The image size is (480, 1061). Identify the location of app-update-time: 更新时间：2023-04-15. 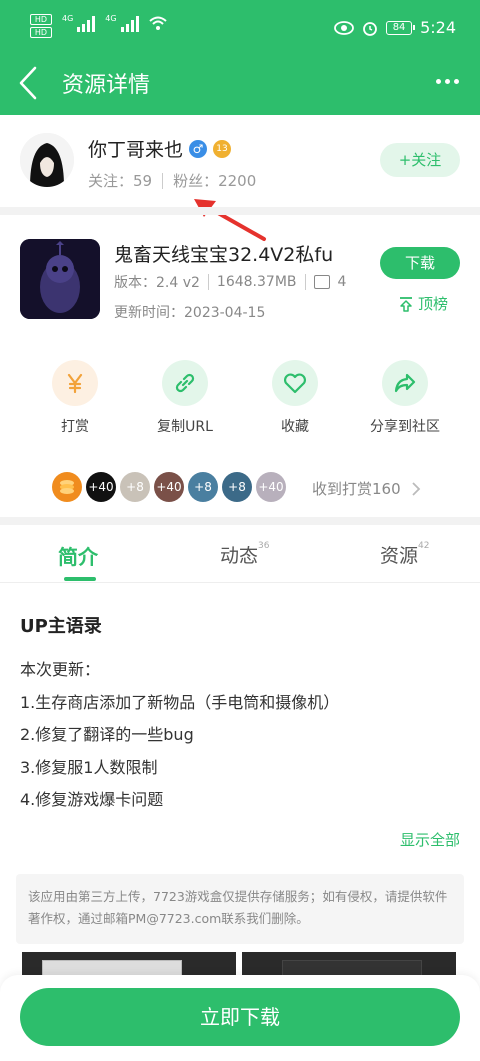
(190, 313).